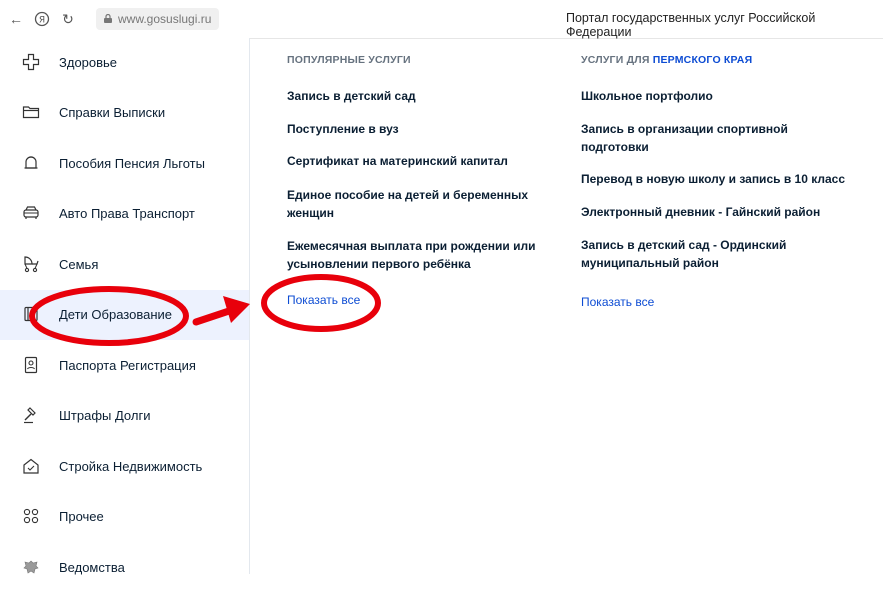 The width and height of the screenshot is (883, 593). What do you see at coordinates (31, 264) in the screenshot?
I see `stroller-icon` at bounding box center [31, 264].